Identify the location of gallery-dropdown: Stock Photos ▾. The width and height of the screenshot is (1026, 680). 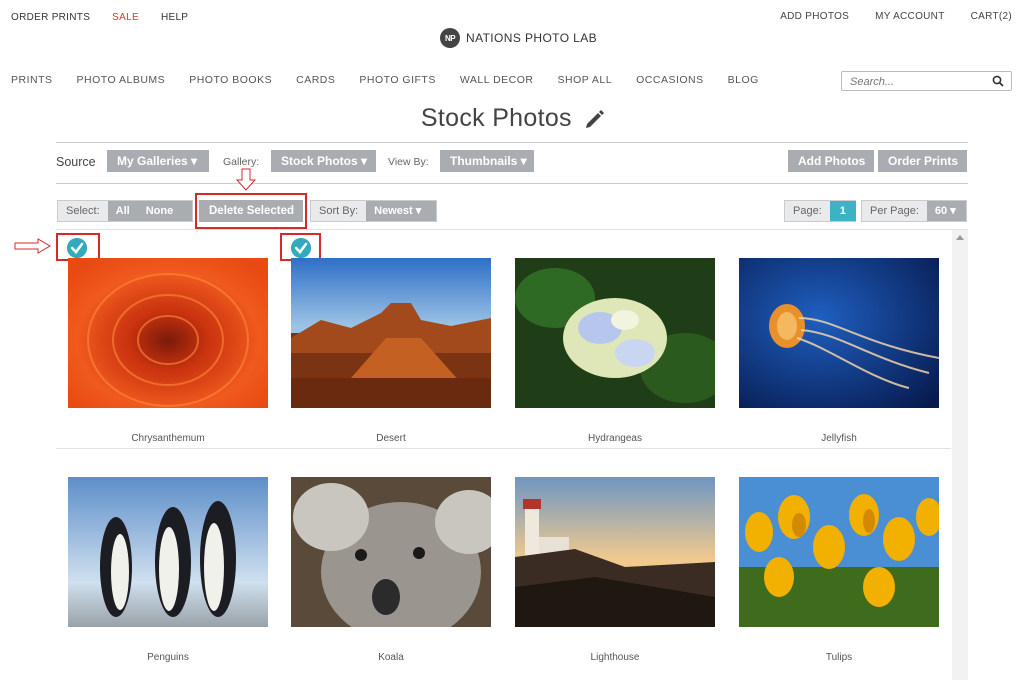
(323, 161).